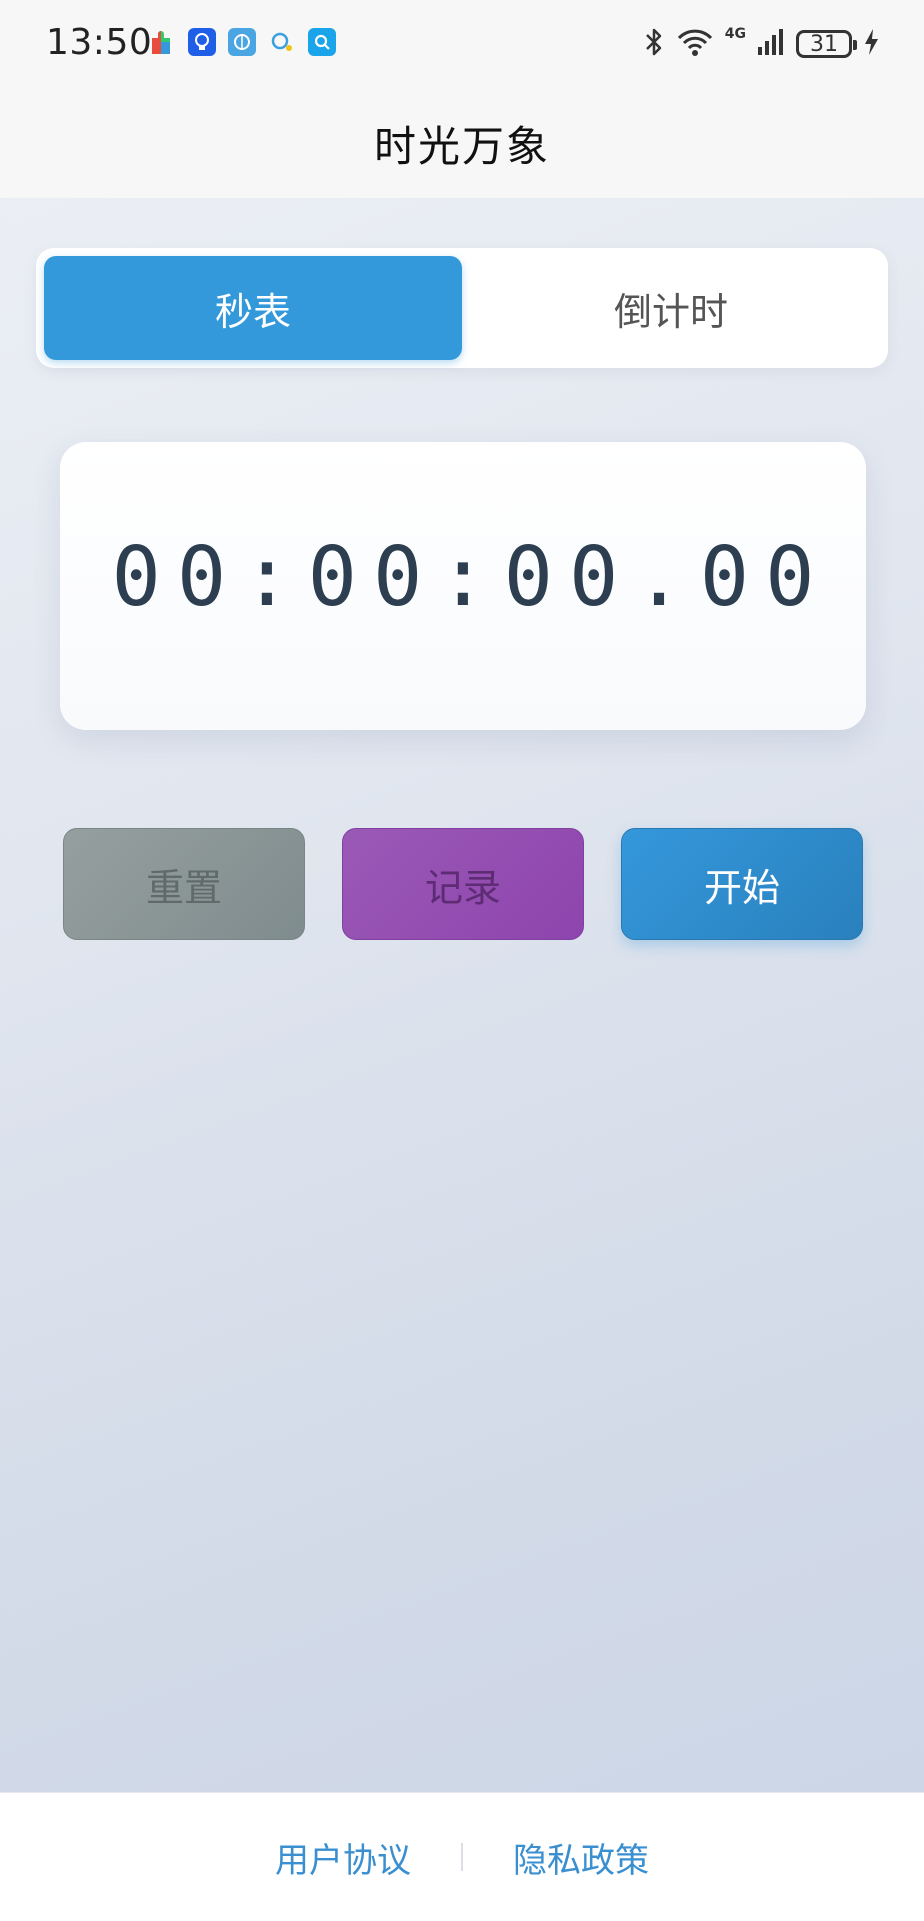  I want to click on signal-icon, so click(771, 44).